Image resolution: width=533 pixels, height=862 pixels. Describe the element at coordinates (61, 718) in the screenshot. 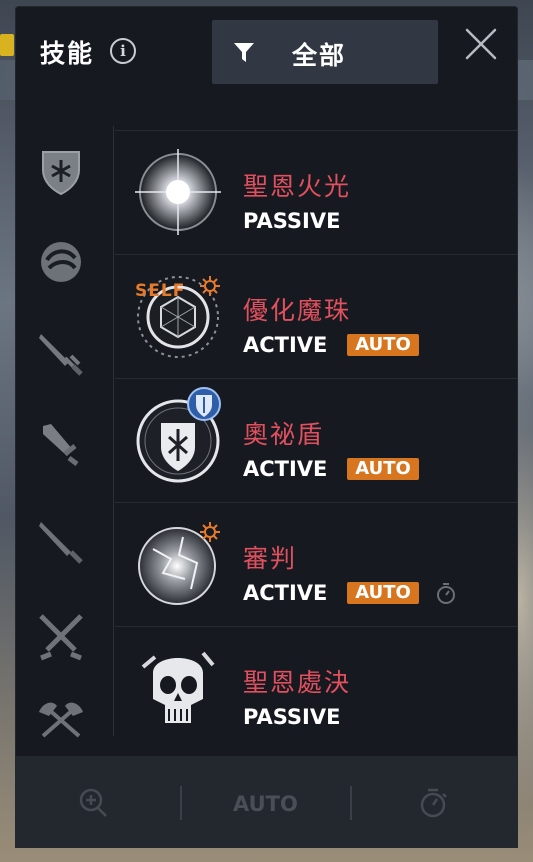

I see `crossed-axes-icon` at that location.